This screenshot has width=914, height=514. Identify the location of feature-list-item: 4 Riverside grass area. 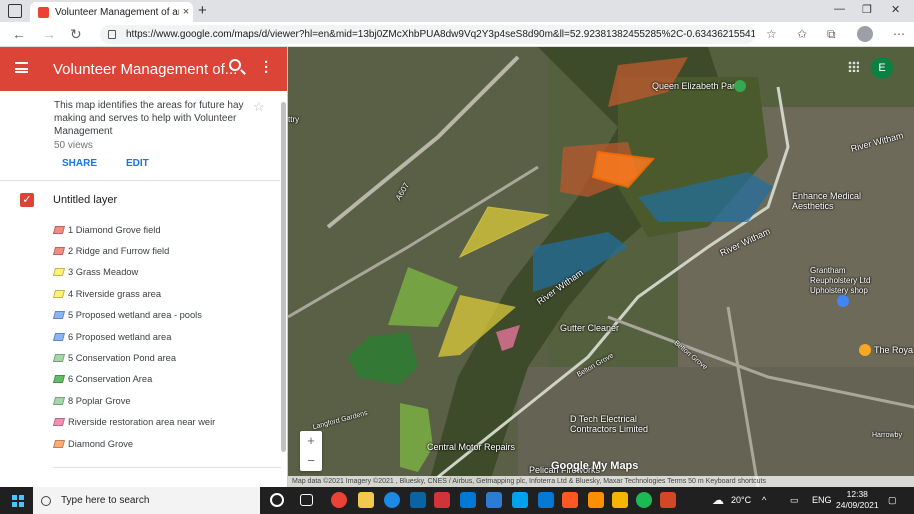
(133, 293).